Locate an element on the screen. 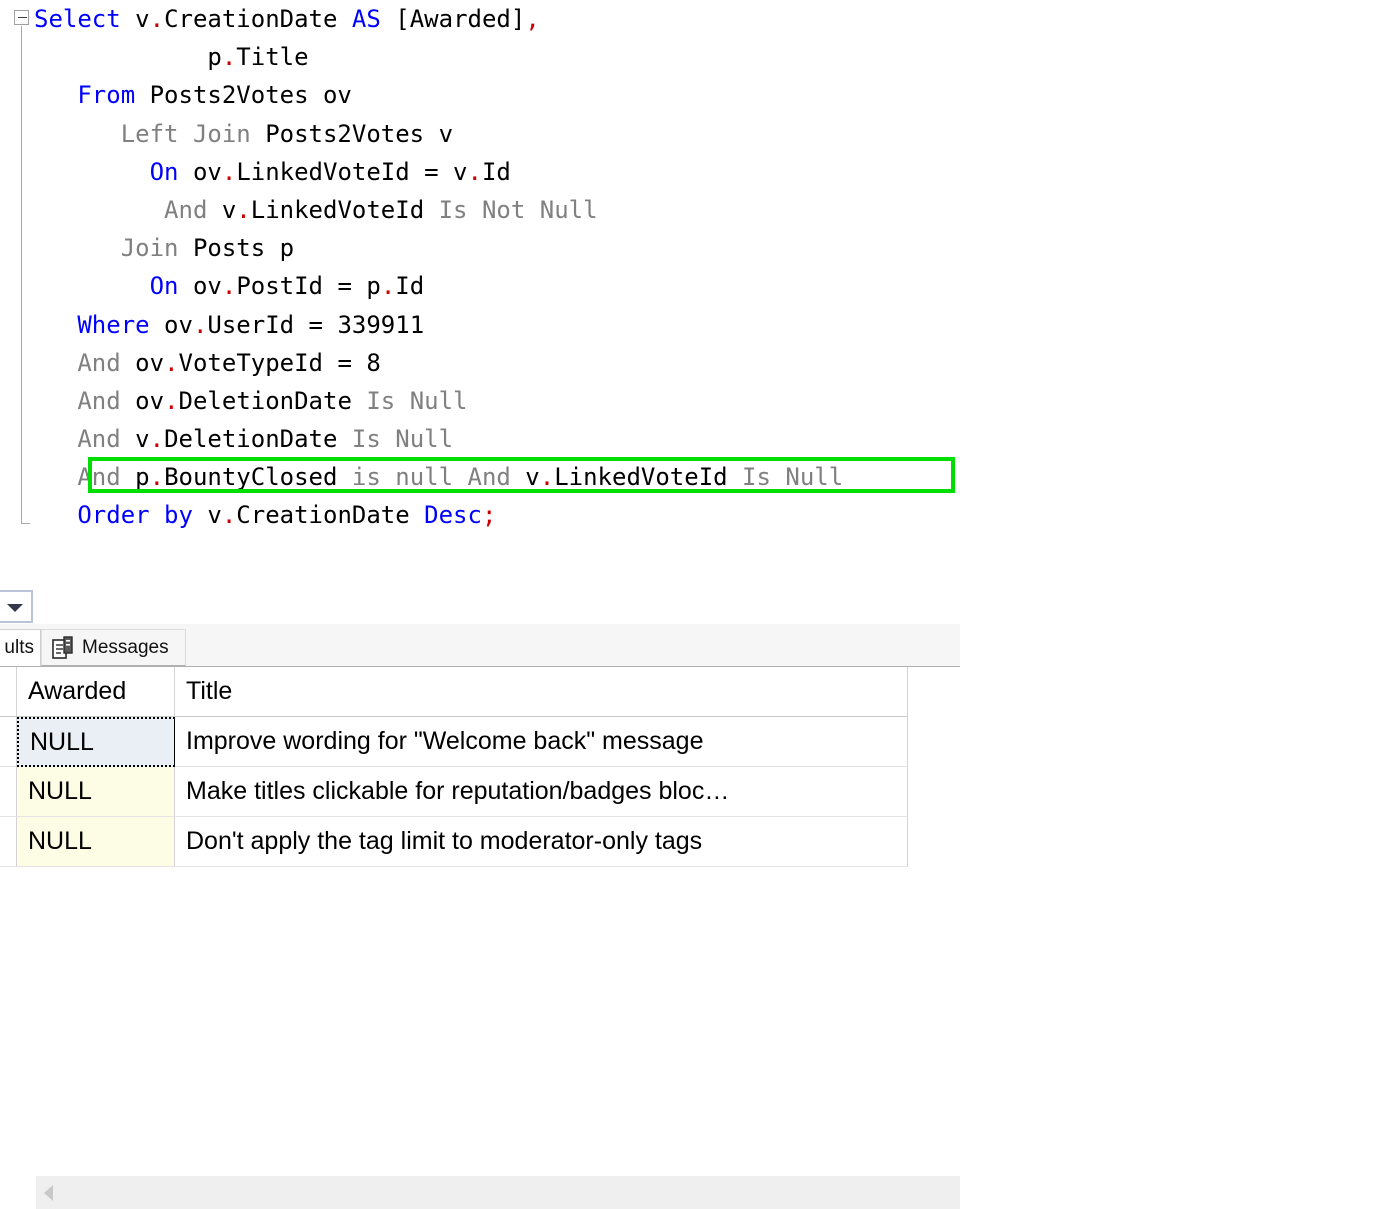 Image resolution: width=1391 pixels, height=1209 pixels. grid-right-filler is located at coordinates (1150, 768).